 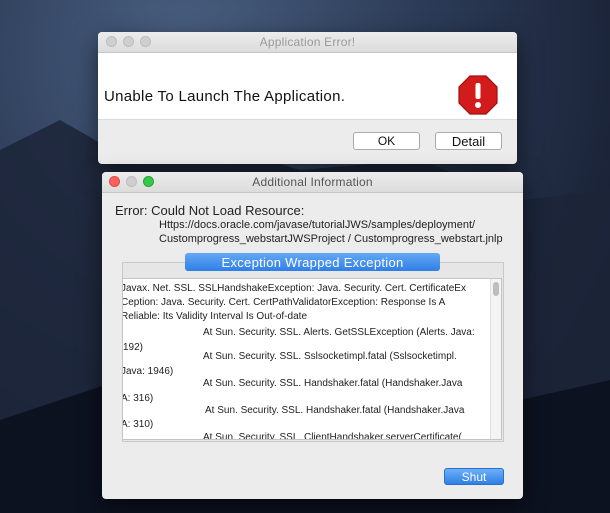 What do you see at coordinates (138, 398) in the screenshot?
I see `trace-line: A: 316)` at bounding box center [138, 398].